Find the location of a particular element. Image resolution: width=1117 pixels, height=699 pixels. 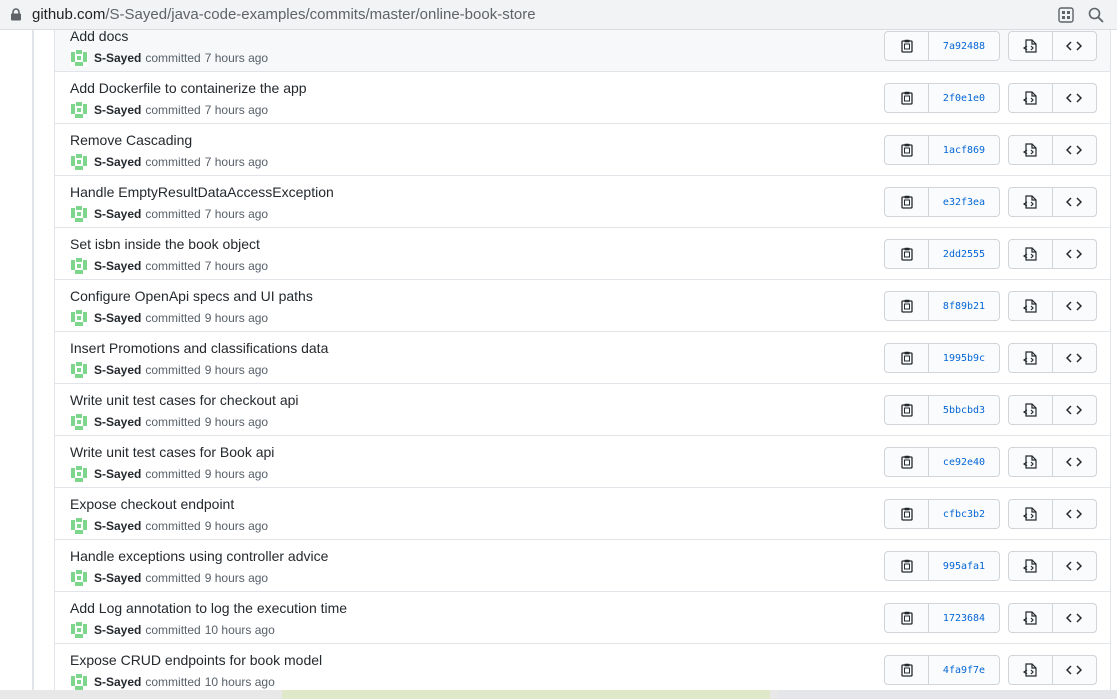

commit-sha-link: e32f3ea is located at coordinates (964, 202).